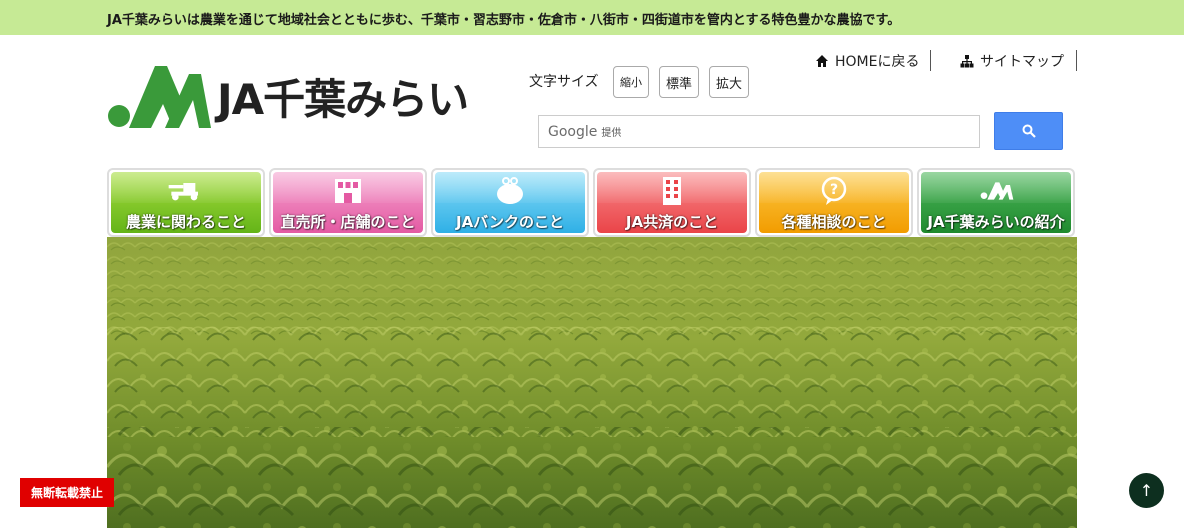 The height and width of the screenshot is (528, 1184). I want to click on search-brand-name: Google, so click(573, 132).